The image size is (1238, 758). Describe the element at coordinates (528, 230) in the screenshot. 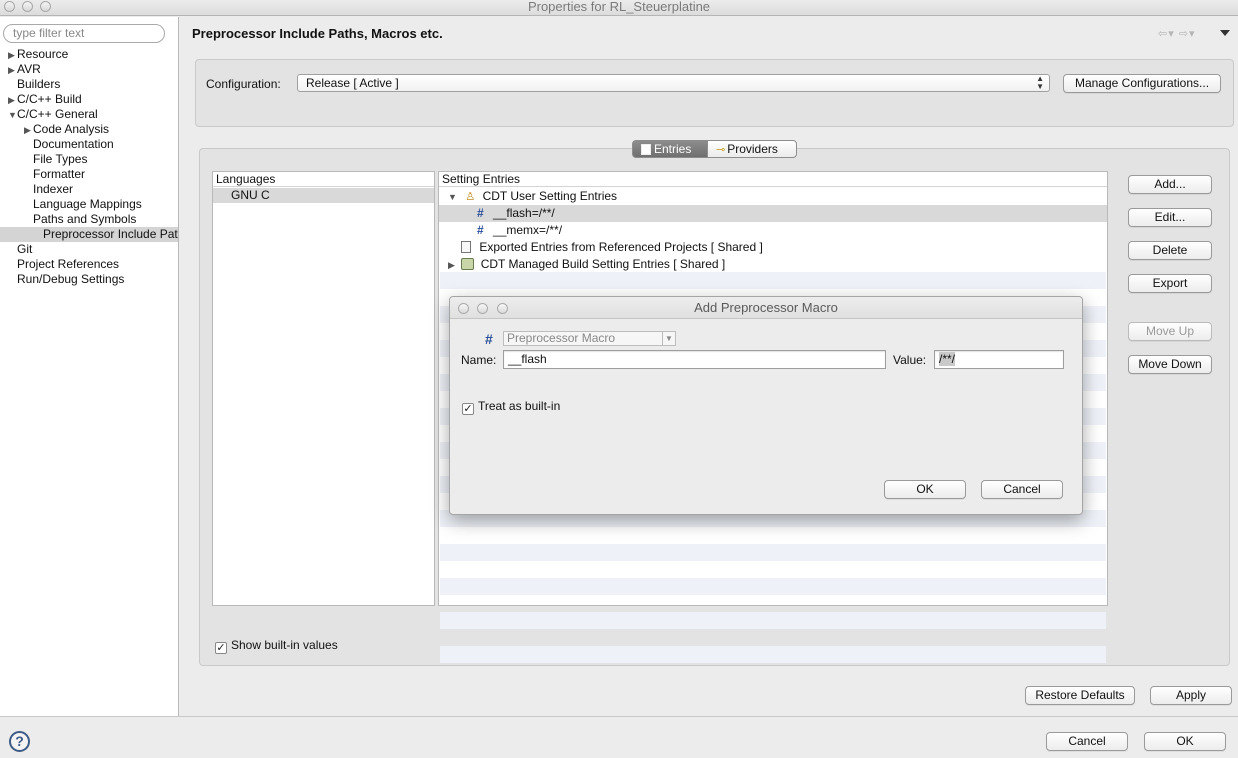

I see `tree-row-label: __memx=/**/` at that location.